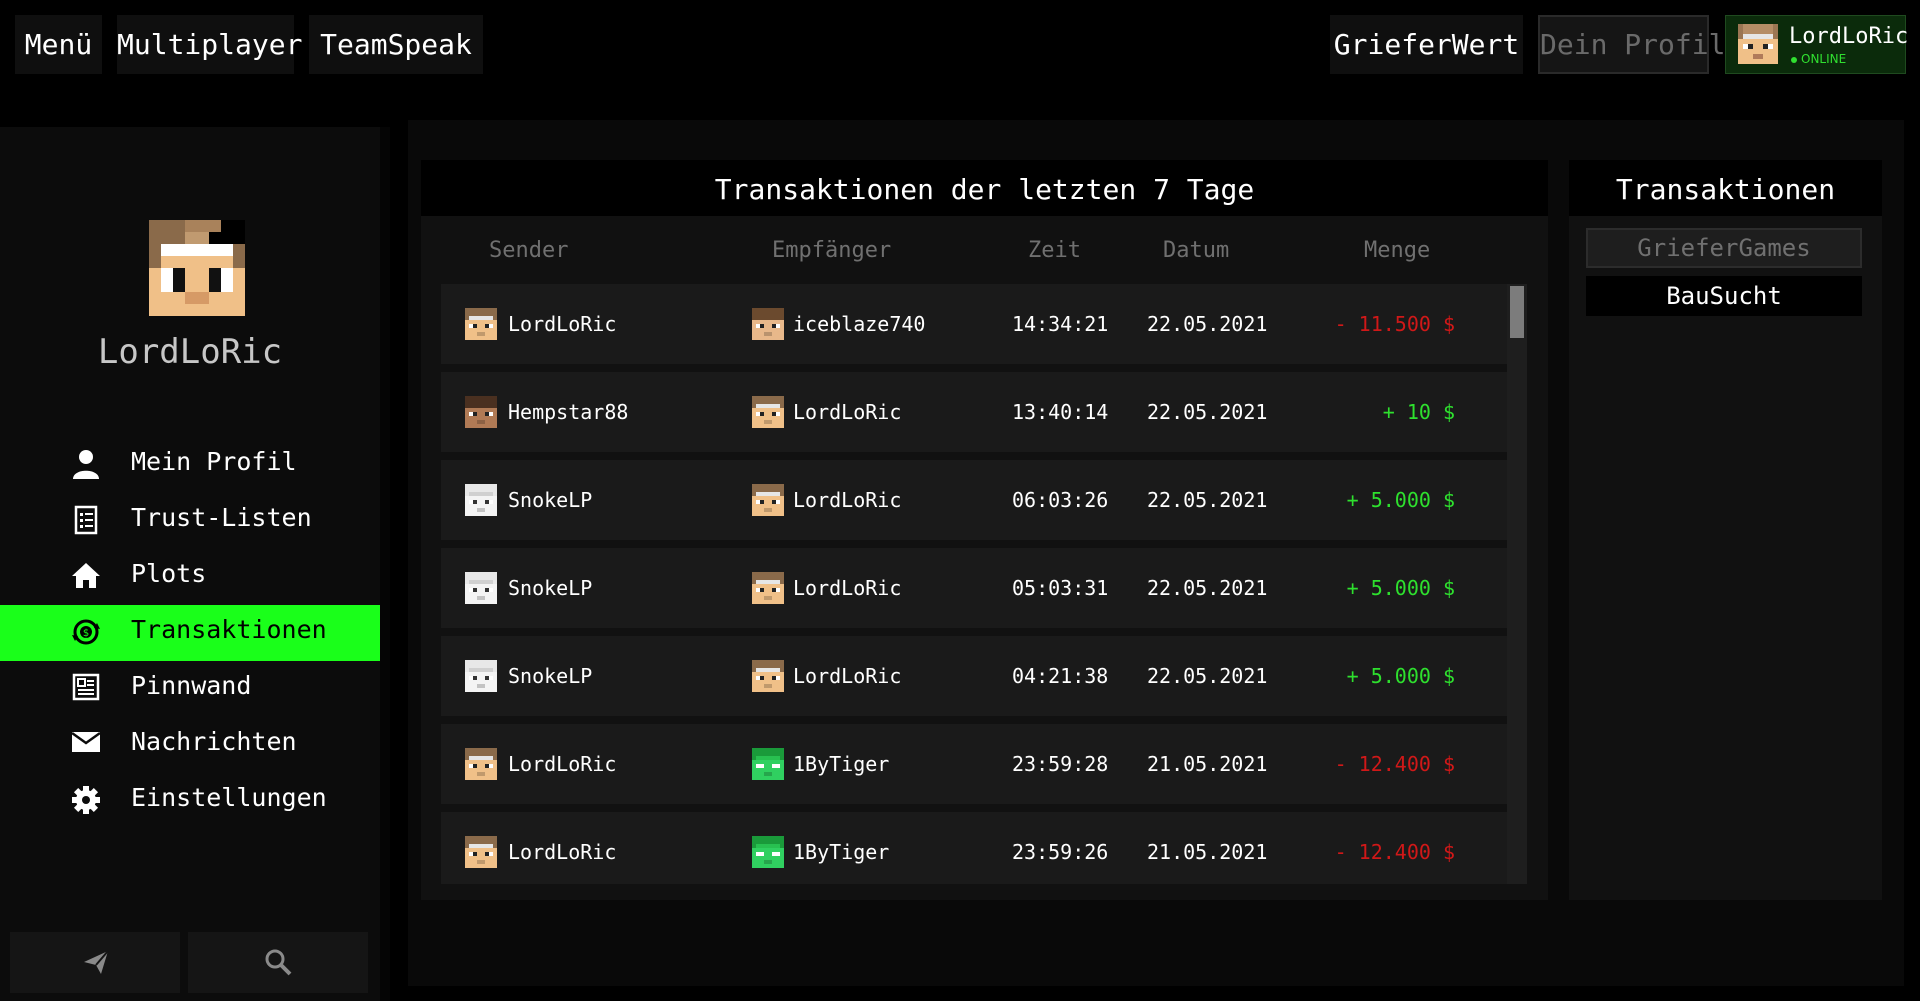  I want to click on receiver-cell: iceblaze740, so click(859, 324).